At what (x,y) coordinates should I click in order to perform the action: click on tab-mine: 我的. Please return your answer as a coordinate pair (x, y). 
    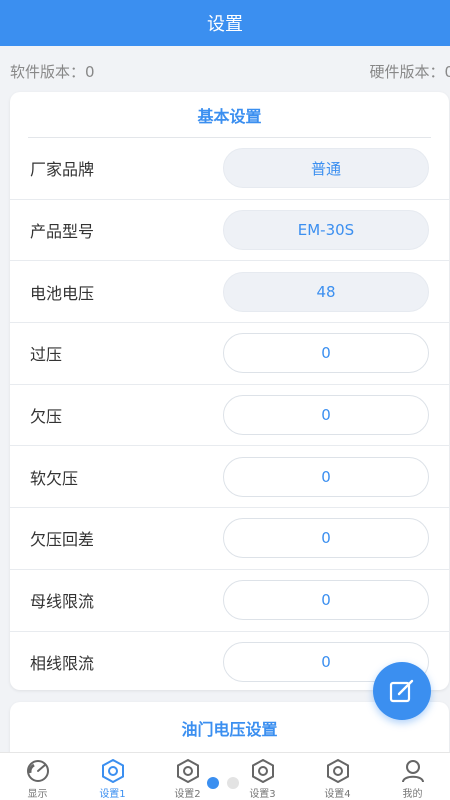
    Looking at the image, I should click on (412, 776).